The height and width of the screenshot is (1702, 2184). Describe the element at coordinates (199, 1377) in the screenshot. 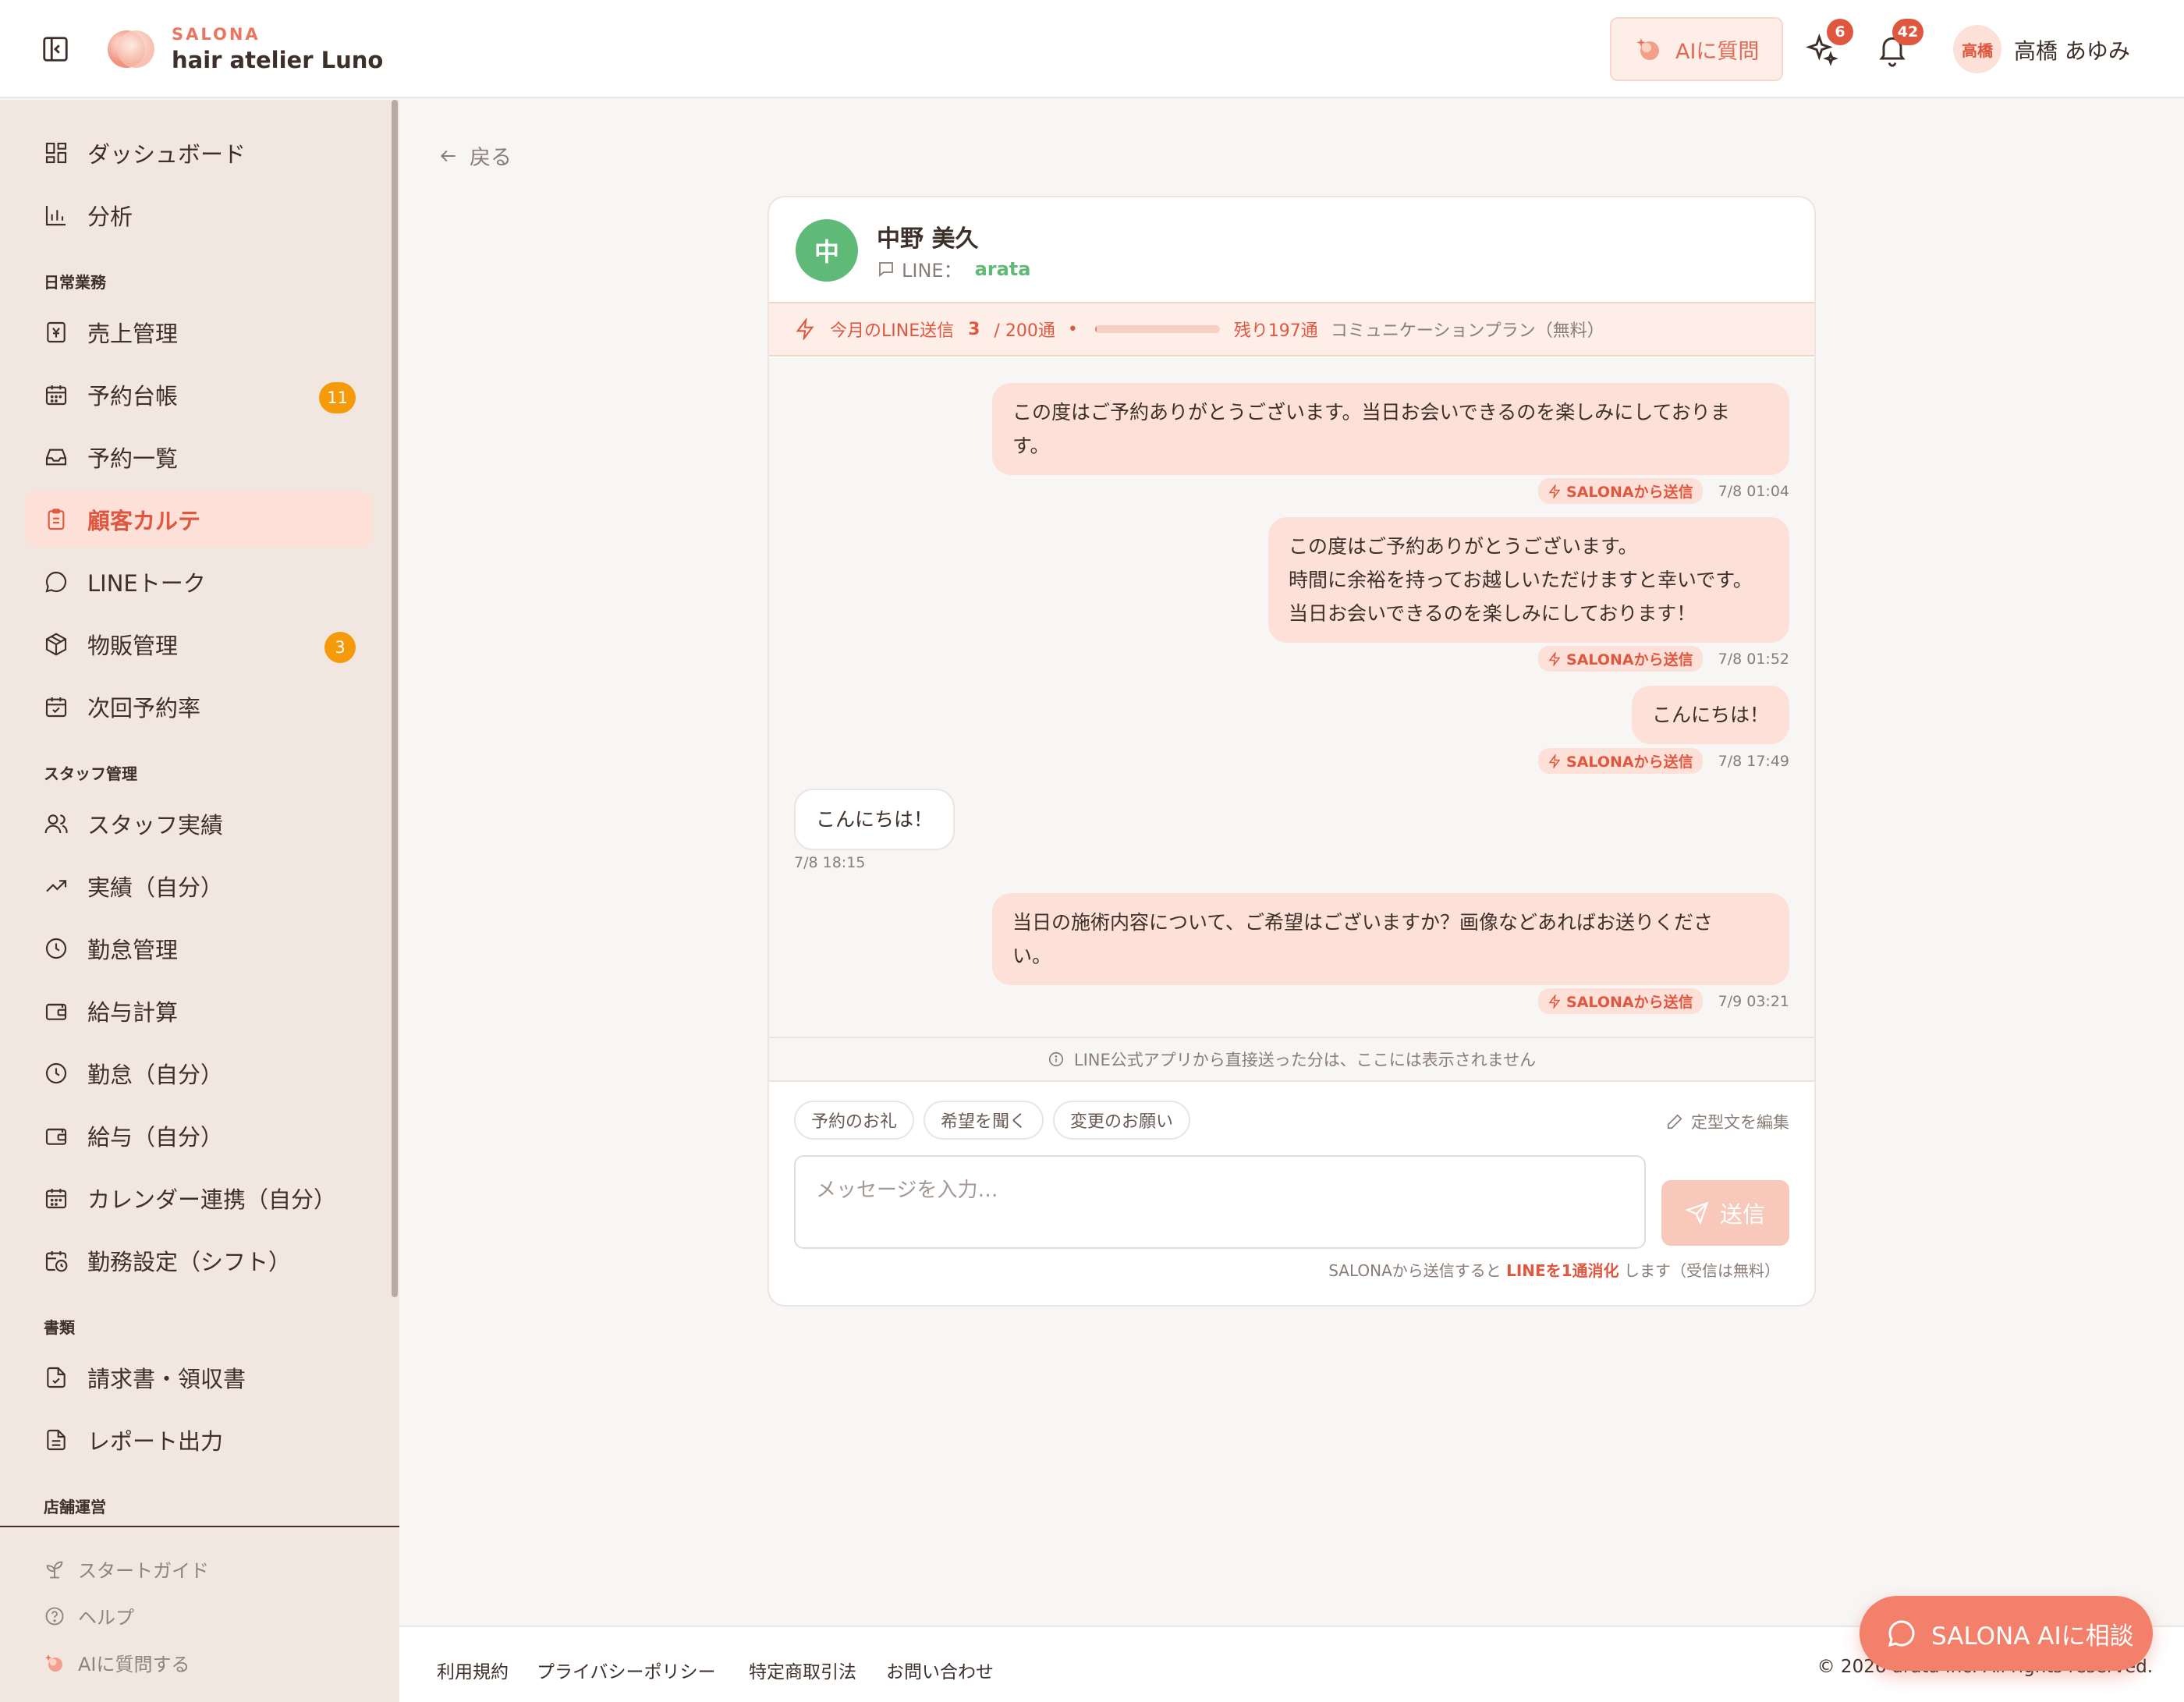

I see `sidebar-item-invoices: 請求書・領収書` at that location.